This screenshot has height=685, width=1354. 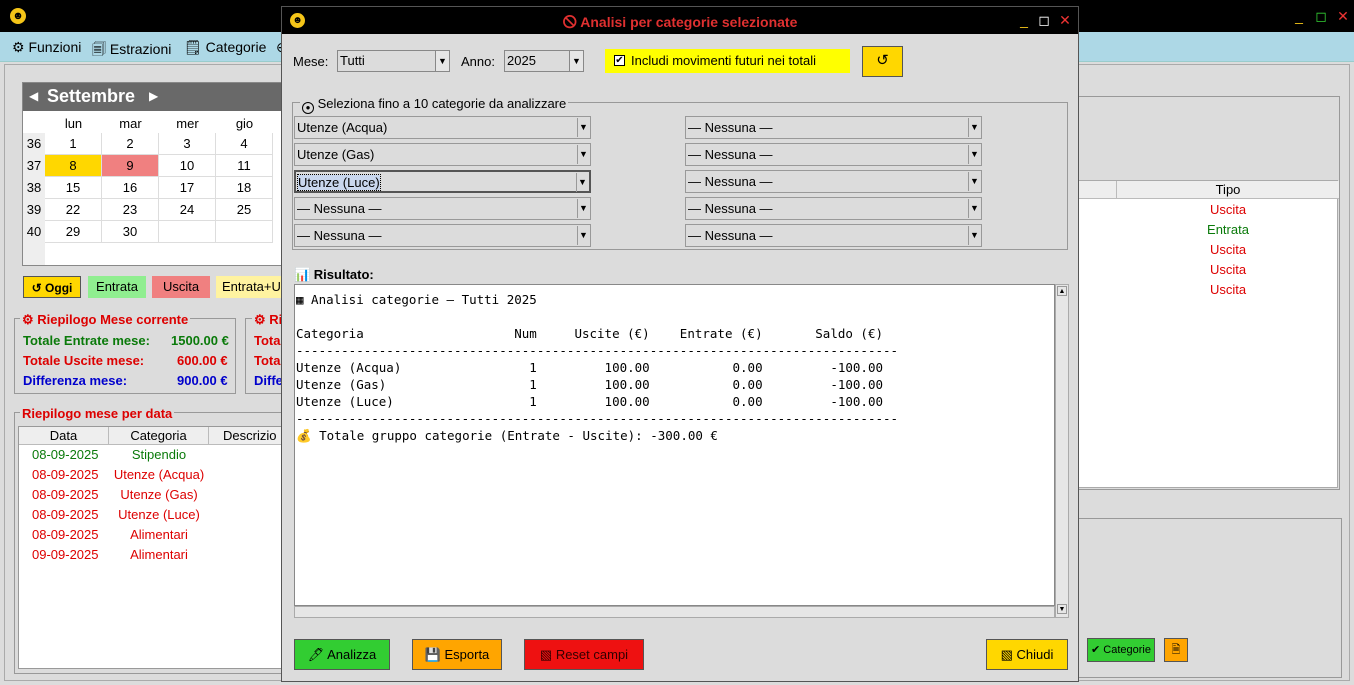 I want to click on vertical-scrollbar: ▲ ▼, so click(x=1062, y=451).